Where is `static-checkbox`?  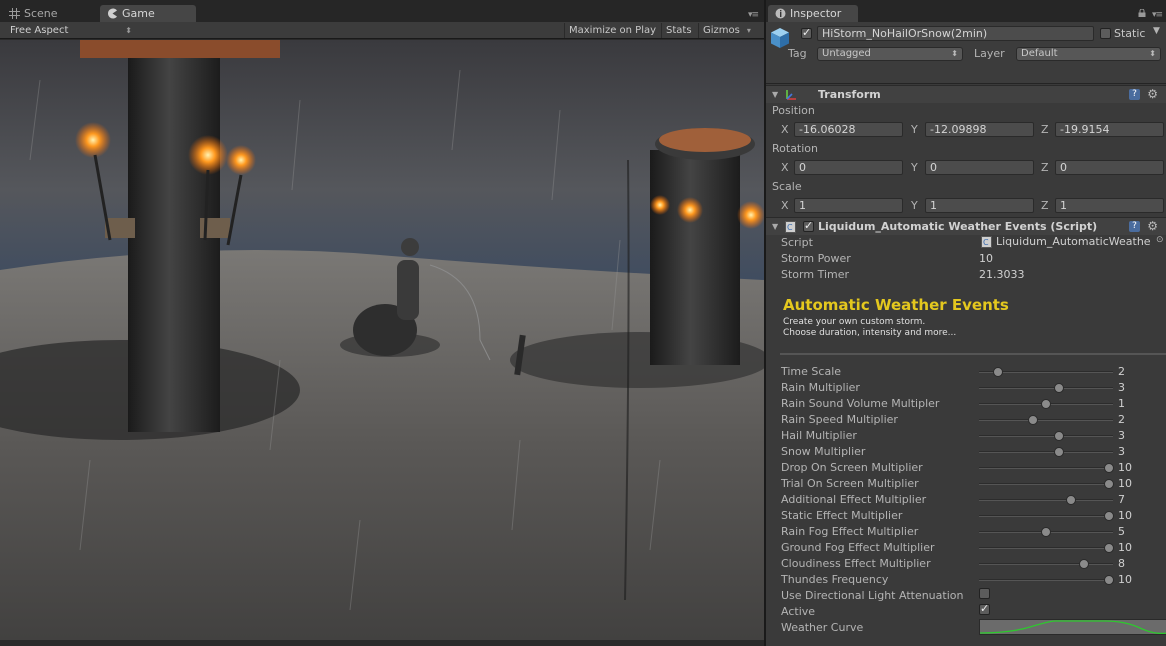
static-checkbox is located at coordinates (1105, 33).